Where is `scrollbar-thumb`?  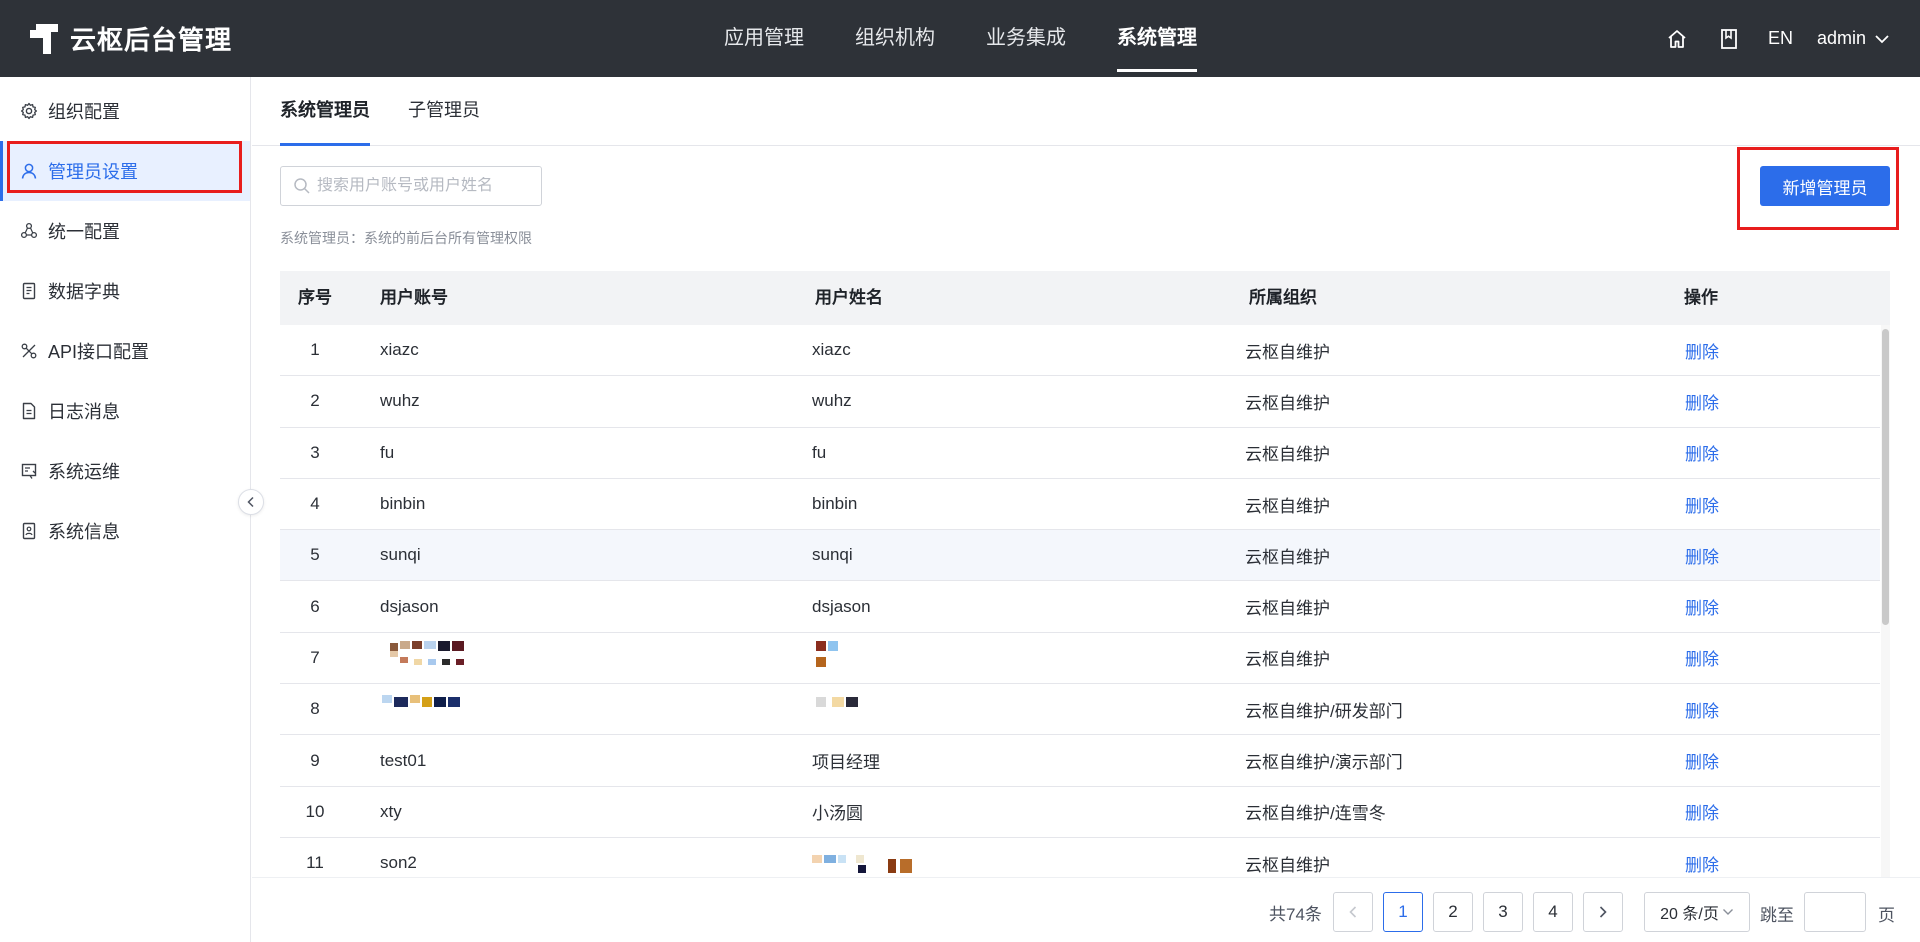
scrollbar-thumb is located at coordinates (1885, 477).